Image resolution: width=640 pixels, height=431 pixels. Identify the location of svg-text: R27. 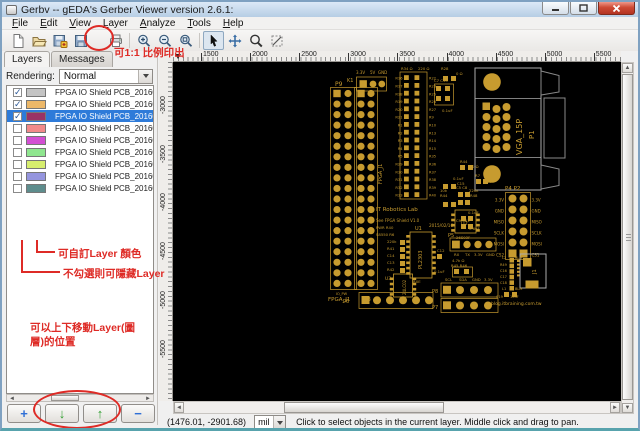
(432, 110).